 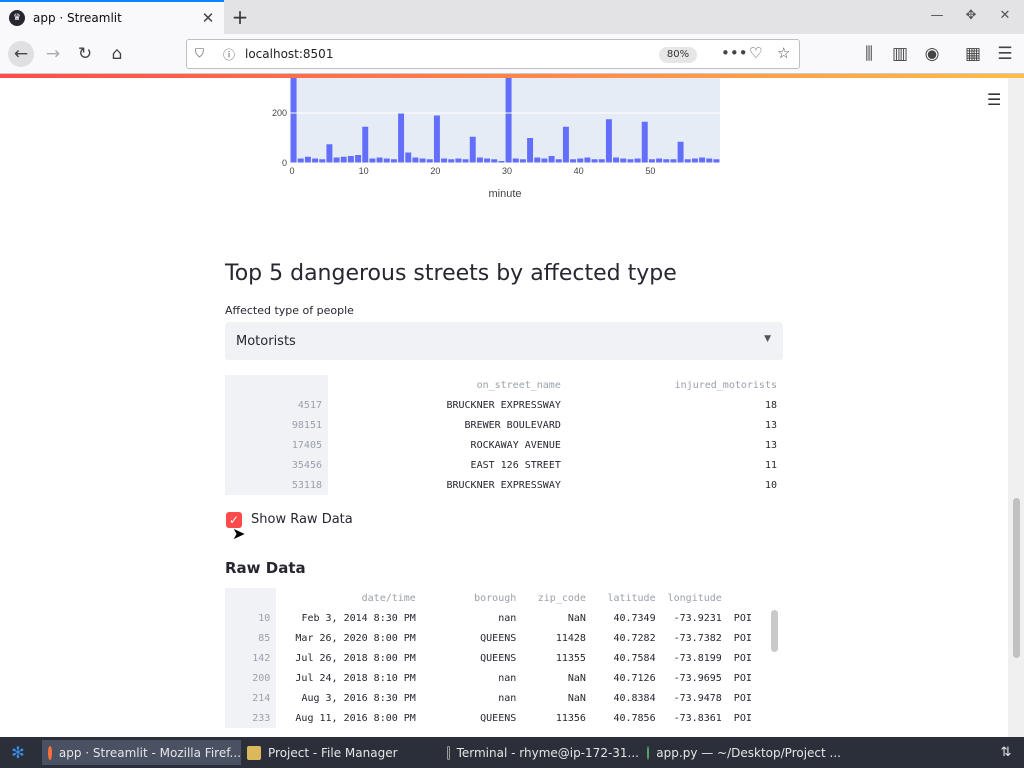 I want to click on forward-arrow-icon: →, so click(x=53, y=54).